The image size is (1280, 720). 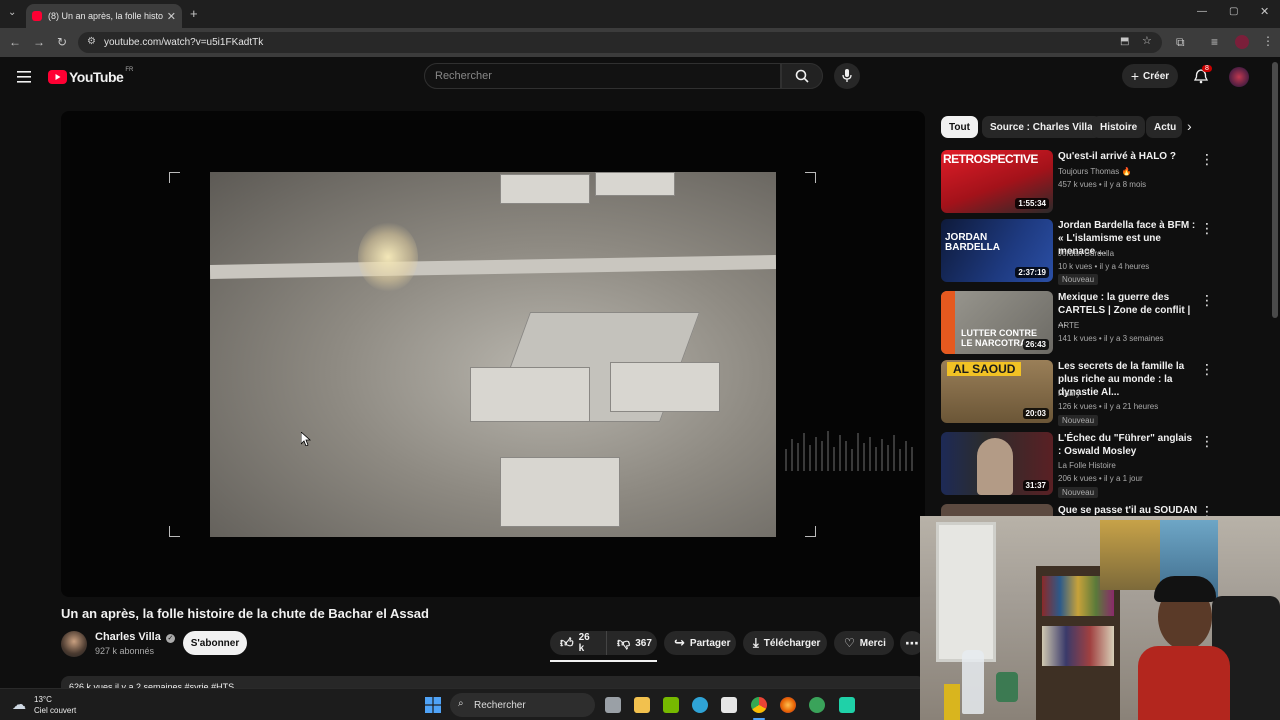 I want to click on browser-tab: (8) Un an après, la folle histoire ✕, so click(x=104, y=16).